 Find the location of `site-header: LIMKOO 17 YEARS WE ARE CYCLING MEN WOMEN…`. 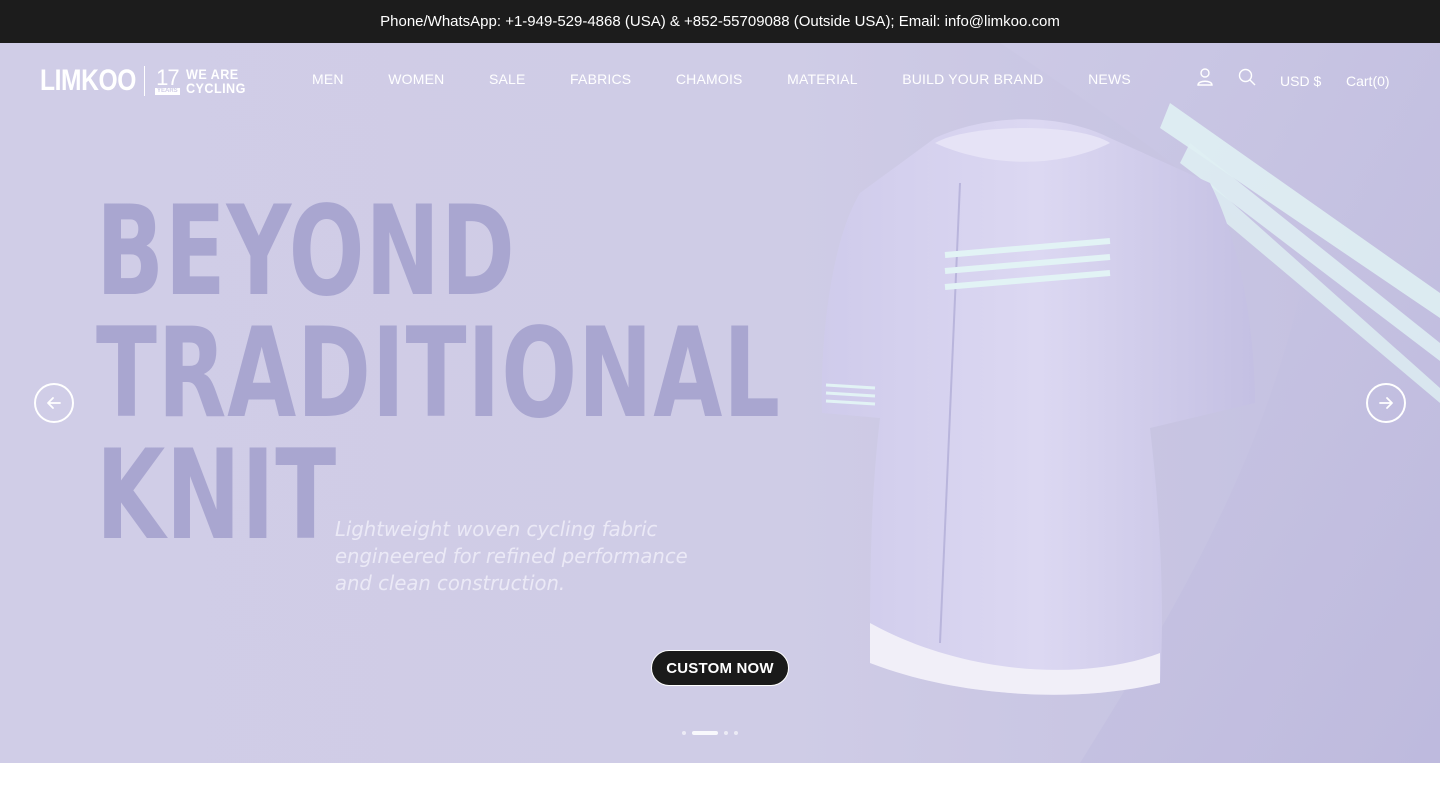

site-header: LIMKOO 17 YEARS WE ARE CYCLING MEN WOMEN… is located at coordinates (720, 81).